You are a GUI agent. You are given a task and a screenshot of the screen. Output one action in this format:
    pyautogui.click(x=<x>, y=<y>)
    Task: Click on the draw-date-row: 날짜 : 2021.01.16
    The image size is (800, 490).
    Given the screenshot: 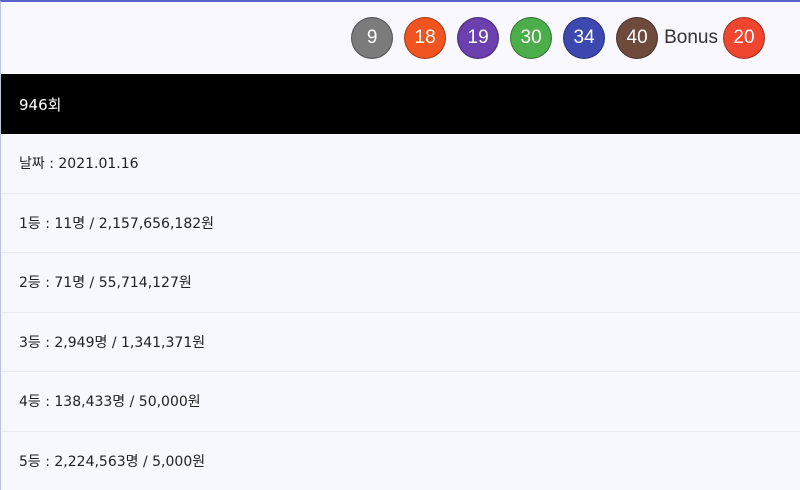 What is the action you would take?
    pyautogui.click(x=400, y=164)
    